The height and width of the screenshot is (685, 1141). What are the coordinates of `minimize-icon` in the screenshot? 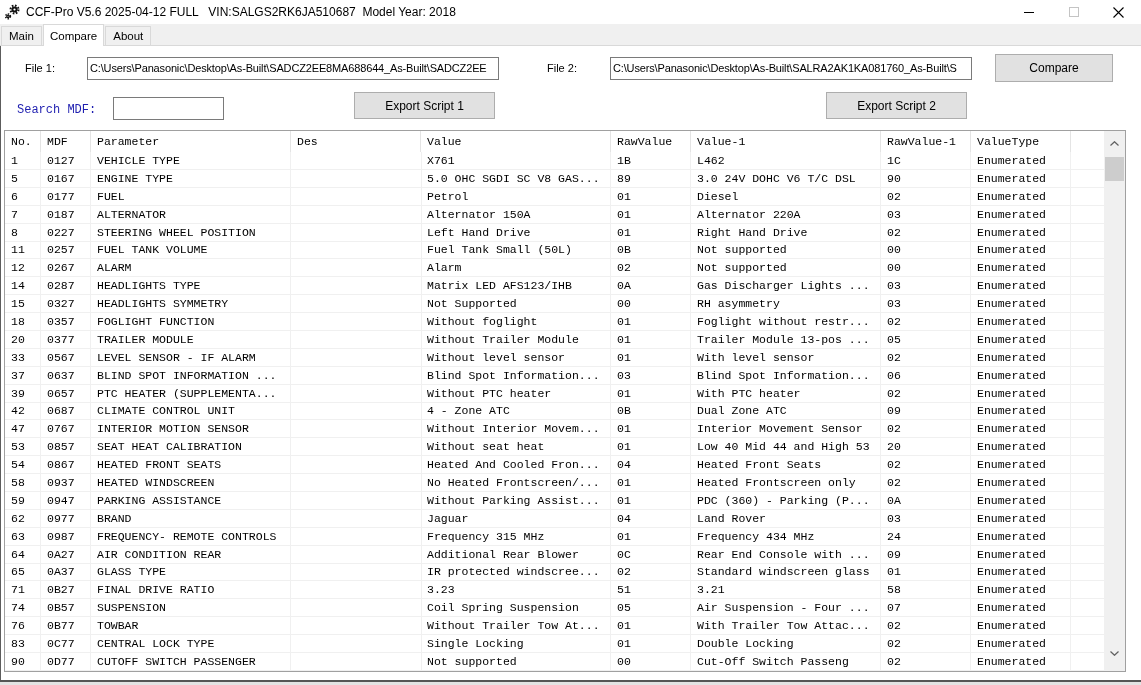 It's located at (1028, 12).